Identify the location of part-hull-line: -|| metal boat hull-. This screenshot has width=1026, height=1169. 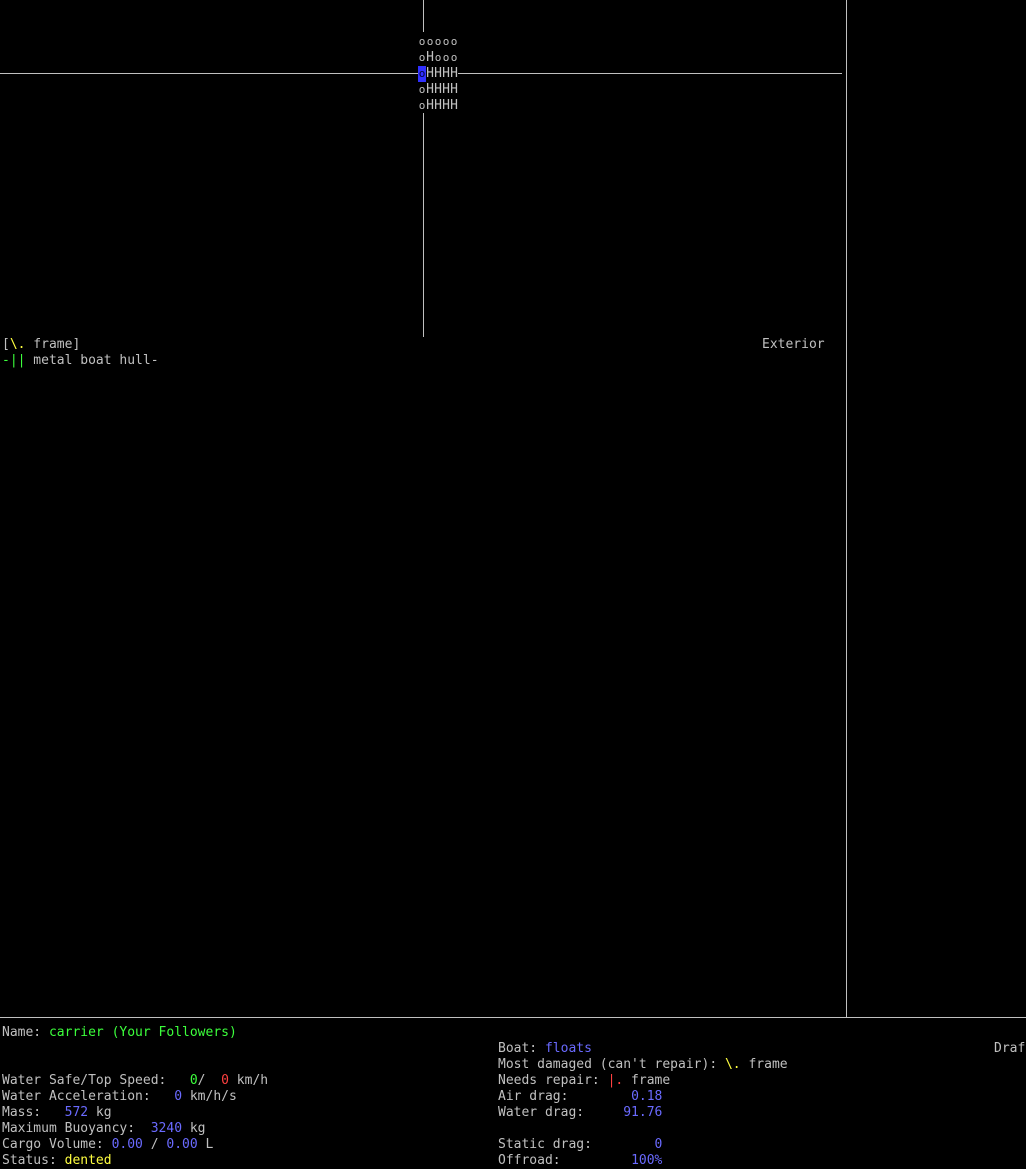
(80, 361).